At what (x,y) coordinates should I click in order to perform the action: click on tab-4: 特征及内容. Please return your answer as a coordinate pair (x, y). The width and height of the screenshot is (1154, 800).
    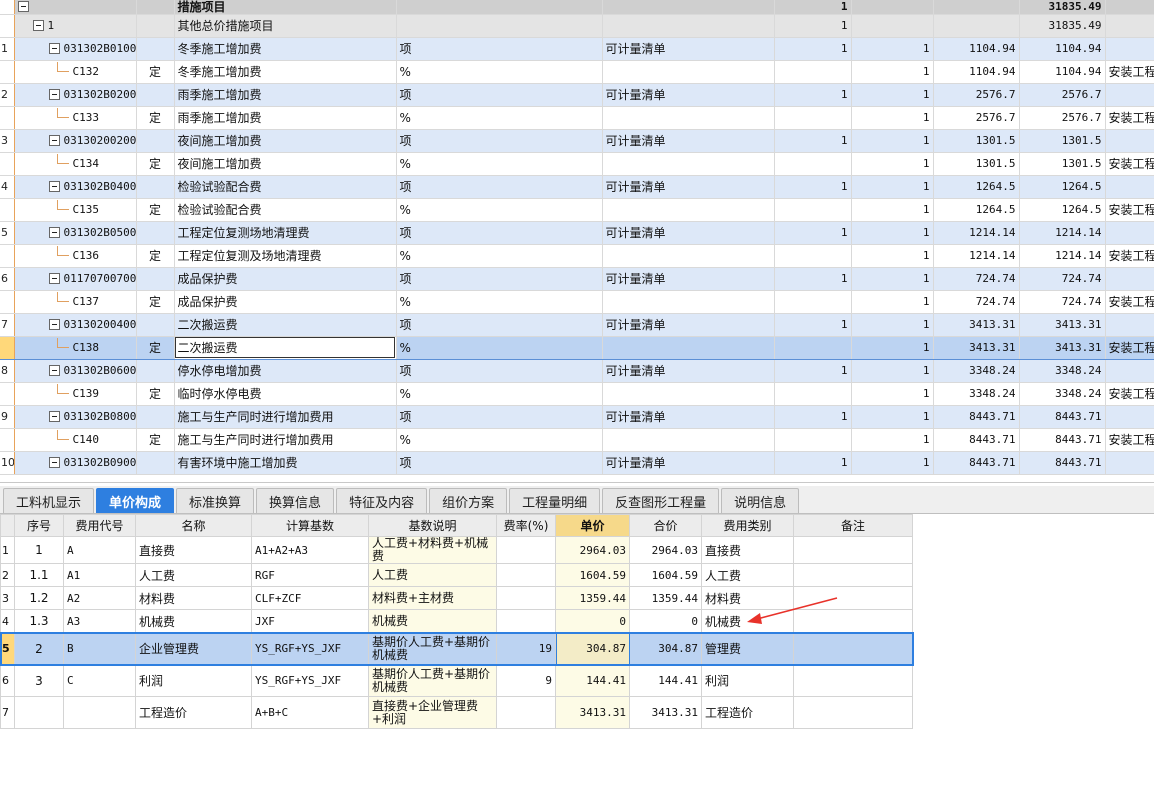
    Looking at the image, I should click on (382, 500).